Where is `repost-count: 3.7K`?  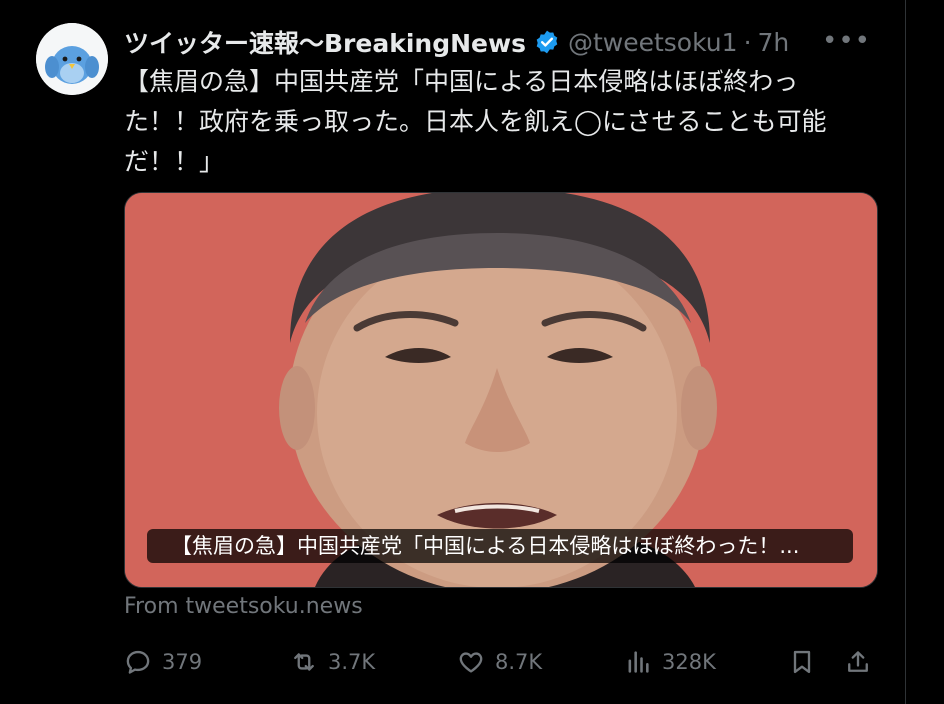 repost-count: 3.7K is located at coordinates (352, 662).